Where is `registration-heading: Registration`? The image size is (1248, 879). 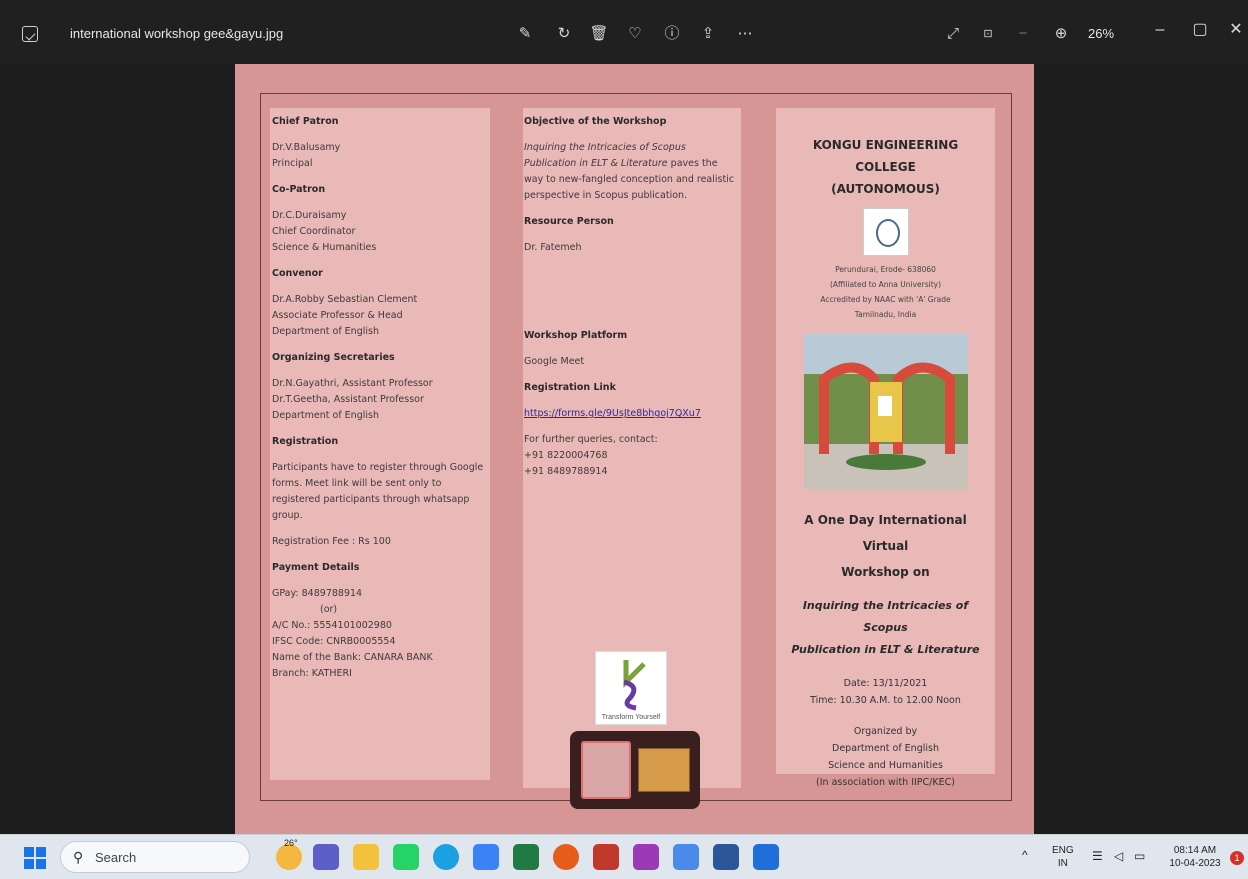
registration-heading: Registration is located at coordinates (305, 441).